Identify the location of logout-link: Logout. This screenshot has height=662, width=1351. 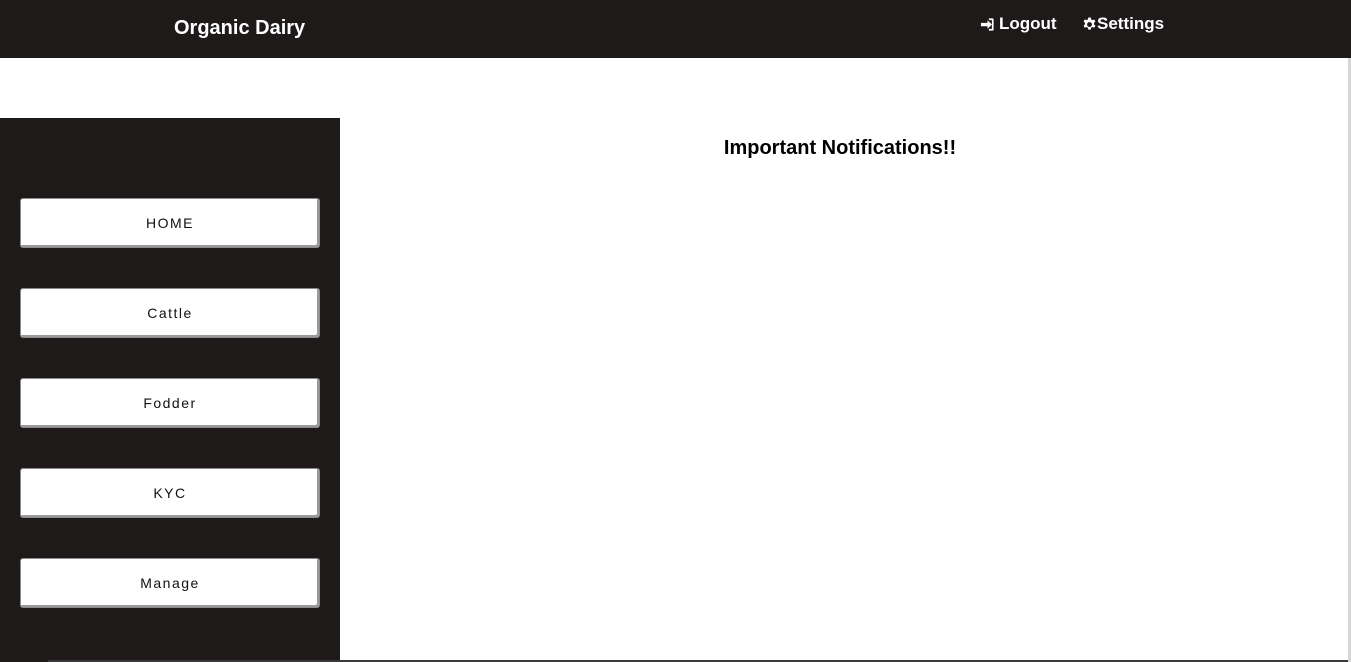
(1018, 24).